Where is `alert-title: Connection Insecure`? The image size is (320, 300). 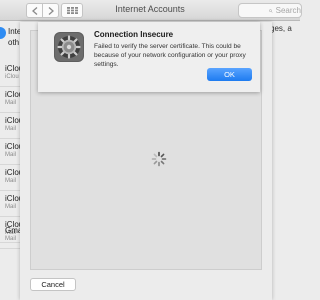 alert-title: Connection Insecure is located at coordinates (134, 34).